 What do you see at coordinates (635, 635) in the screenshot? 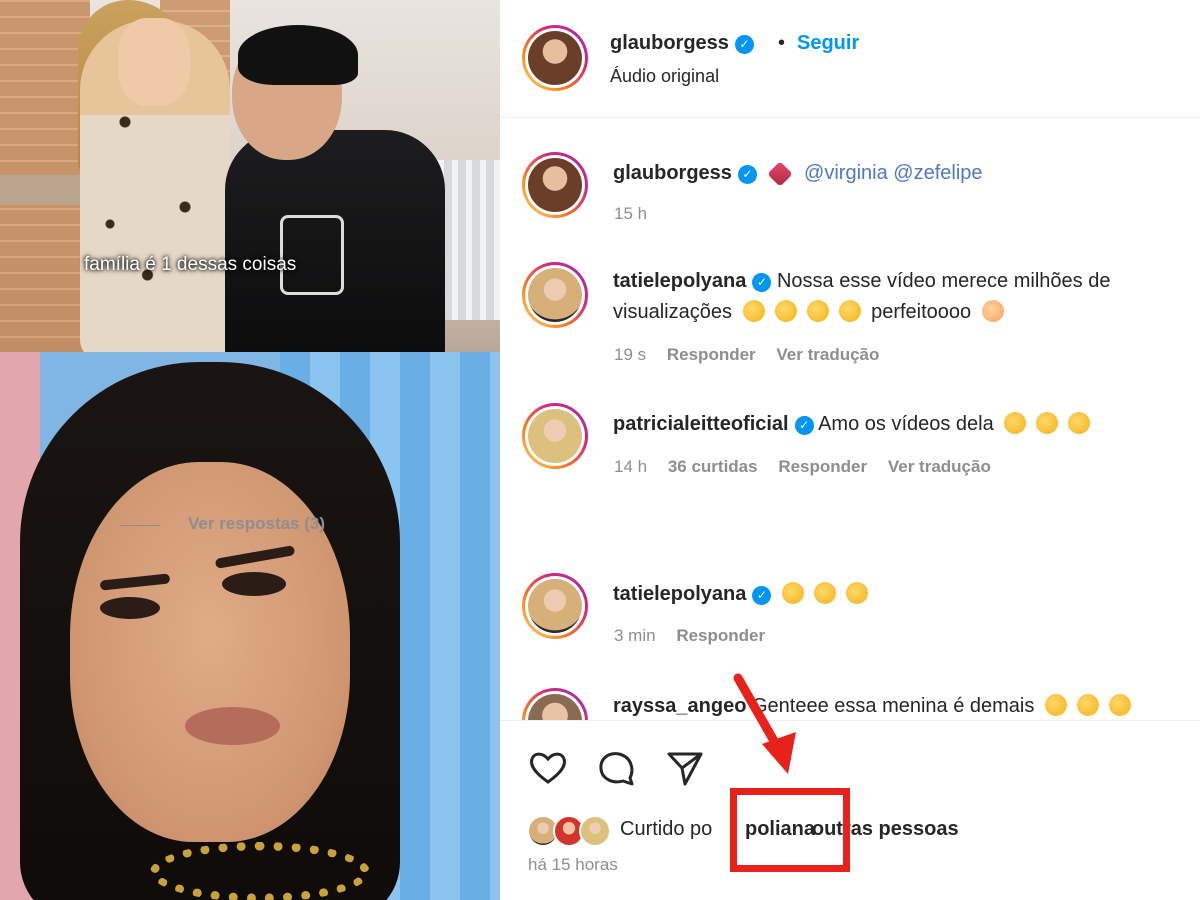
I see `comment-time: 3 min` at bounding box center [635, 635].